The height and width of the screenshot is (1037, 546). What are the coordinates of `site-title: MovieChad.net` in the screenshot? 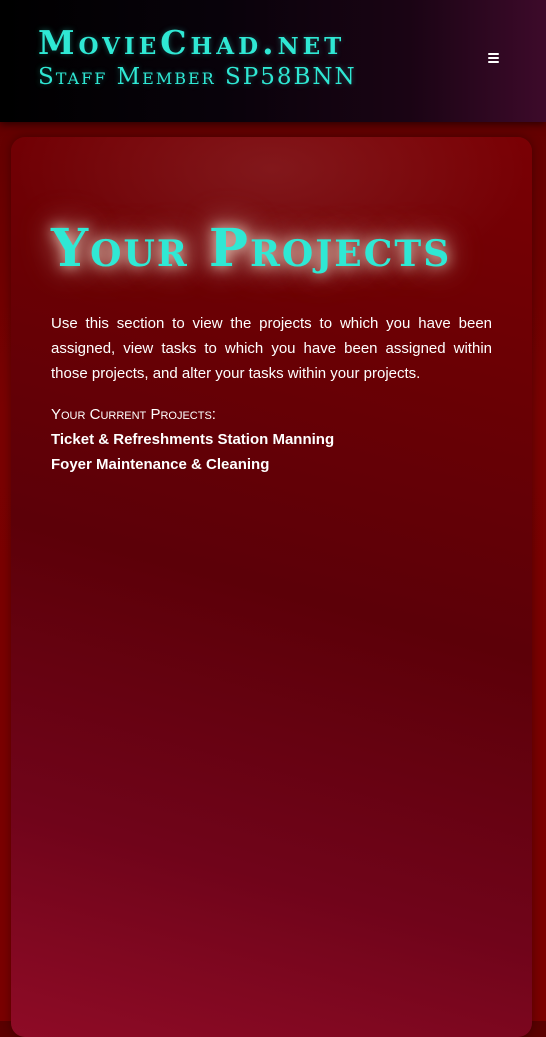 It's located at (197, 43).